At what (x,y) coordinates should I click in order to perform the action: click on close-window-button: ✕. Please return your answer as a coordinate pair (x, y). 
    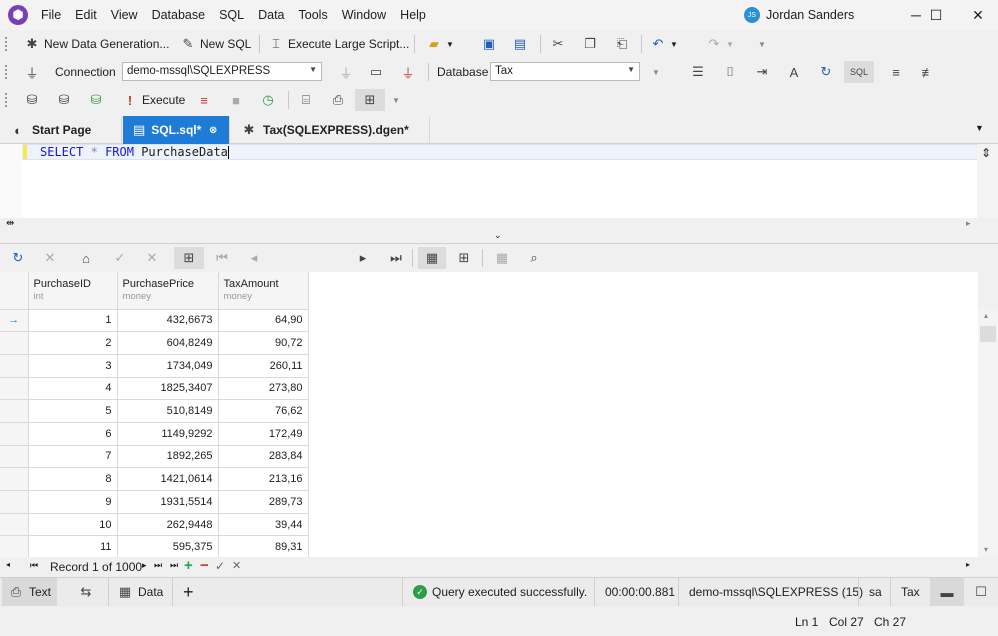
    Looking at the image, I should click on (978, 15).